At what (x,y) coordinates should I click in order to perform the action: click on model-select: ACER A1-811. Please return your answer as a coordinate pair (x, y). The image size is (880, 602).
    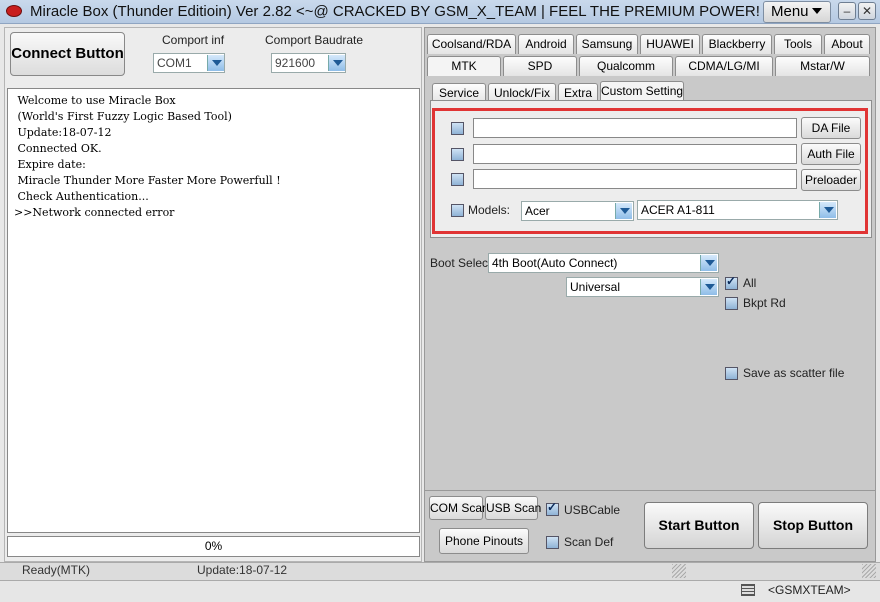
    Looking at the image, I should click on (737, 210).